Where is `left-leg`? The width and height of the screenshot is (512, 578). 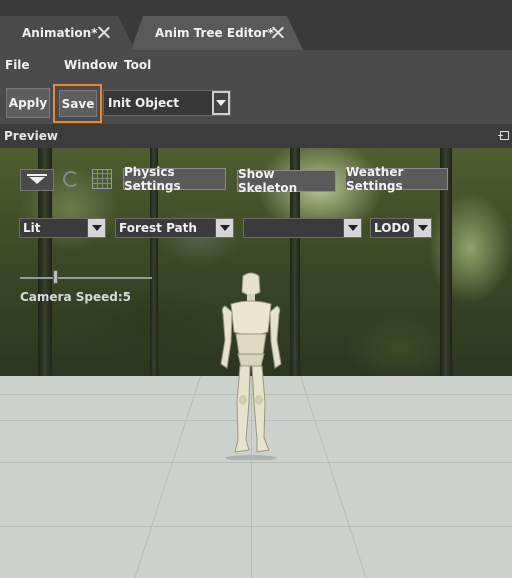
left-leg is located at coordinates (242, 409).